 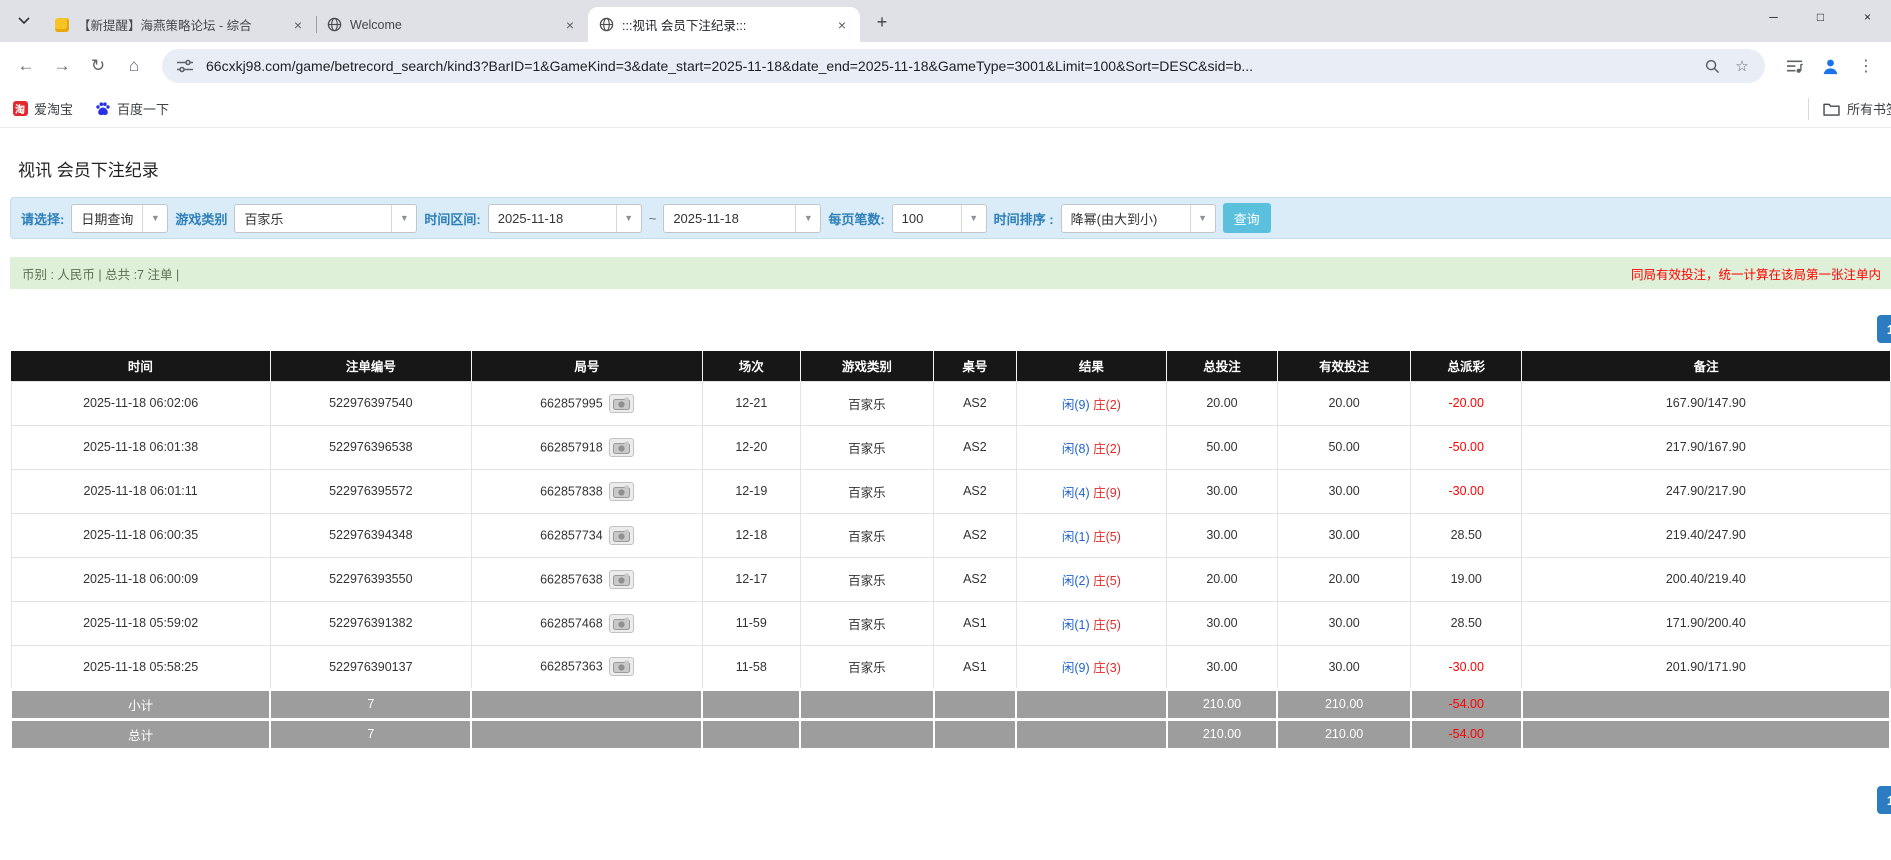 What do you see at coordinates (452, 219) in the screenshot?
I see `date-range-label: 时间区间:` at bounding box center [452, 219].